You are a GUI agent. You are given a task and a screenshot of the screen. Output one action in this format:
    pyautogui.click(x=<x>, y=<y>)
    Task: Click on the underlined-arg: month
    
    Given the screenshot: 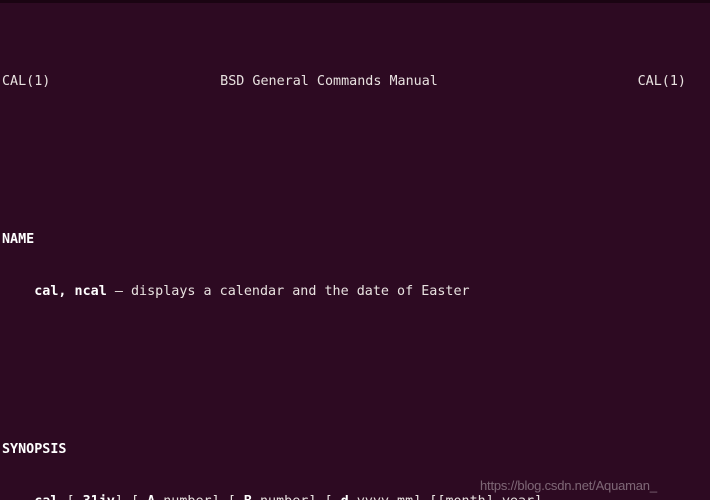 What is the action you would take?
    pyautogui.click(x=465, y=497)
    